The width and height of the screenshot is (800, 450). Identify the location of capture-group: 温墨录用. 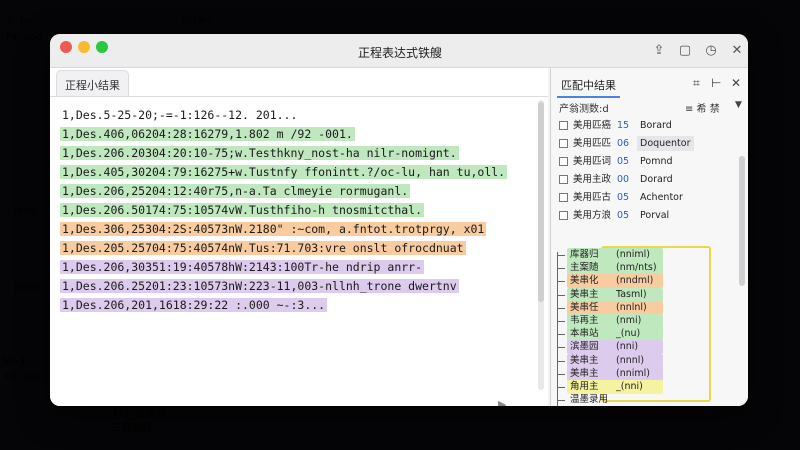
(615, 399).